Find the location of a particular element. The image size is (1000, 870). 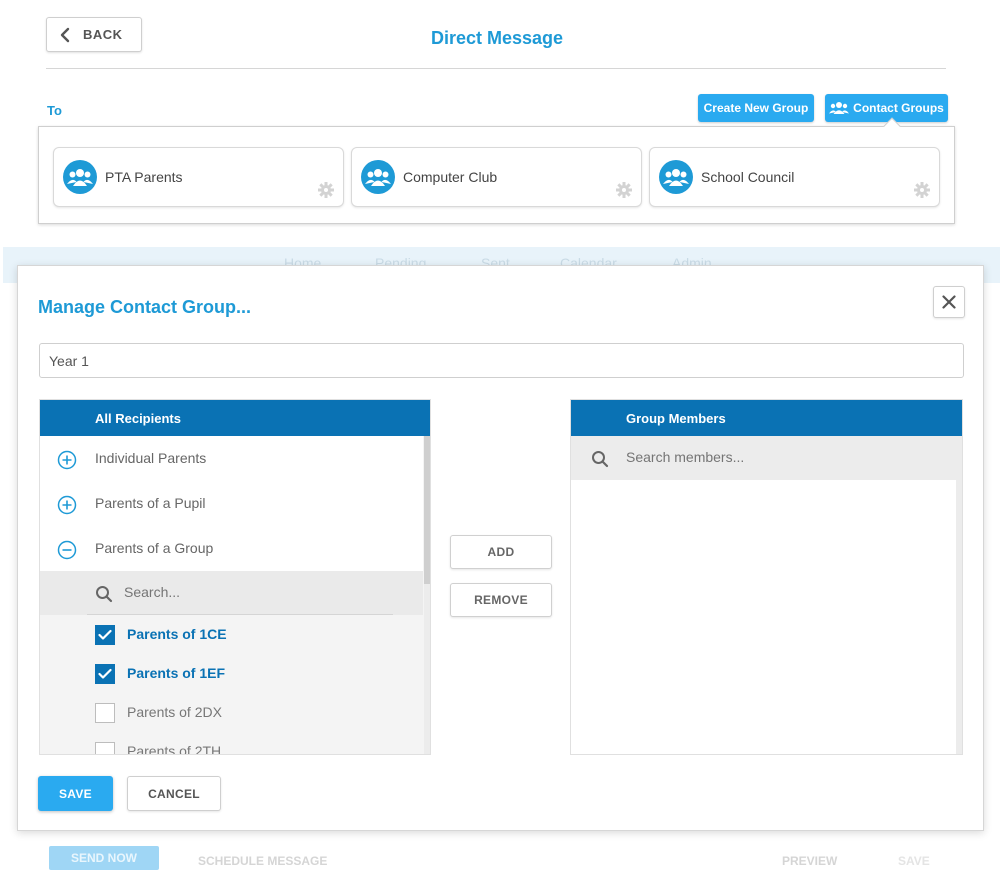

selected-groups-panel: PTA Parents Computer Club School Council is located at coordinates (496, 175).